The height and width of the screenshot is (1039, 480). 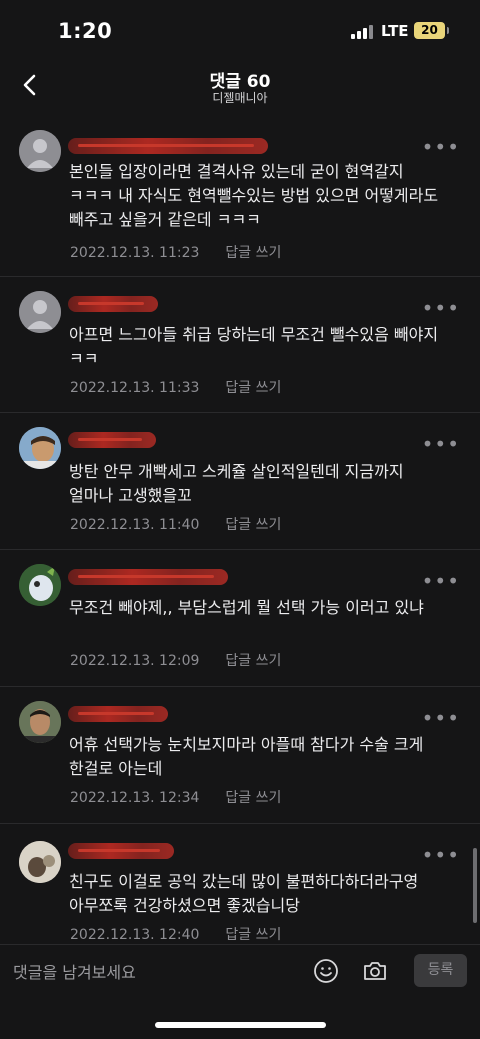 What do you see at coordinates (254, 346) in the screenshot?
I see `comment-text: 아프면 느그아들 취급 당하는데 무조건 뺄수있음 빼야지 ㅋㅋ` at bounding box center [254, 346].